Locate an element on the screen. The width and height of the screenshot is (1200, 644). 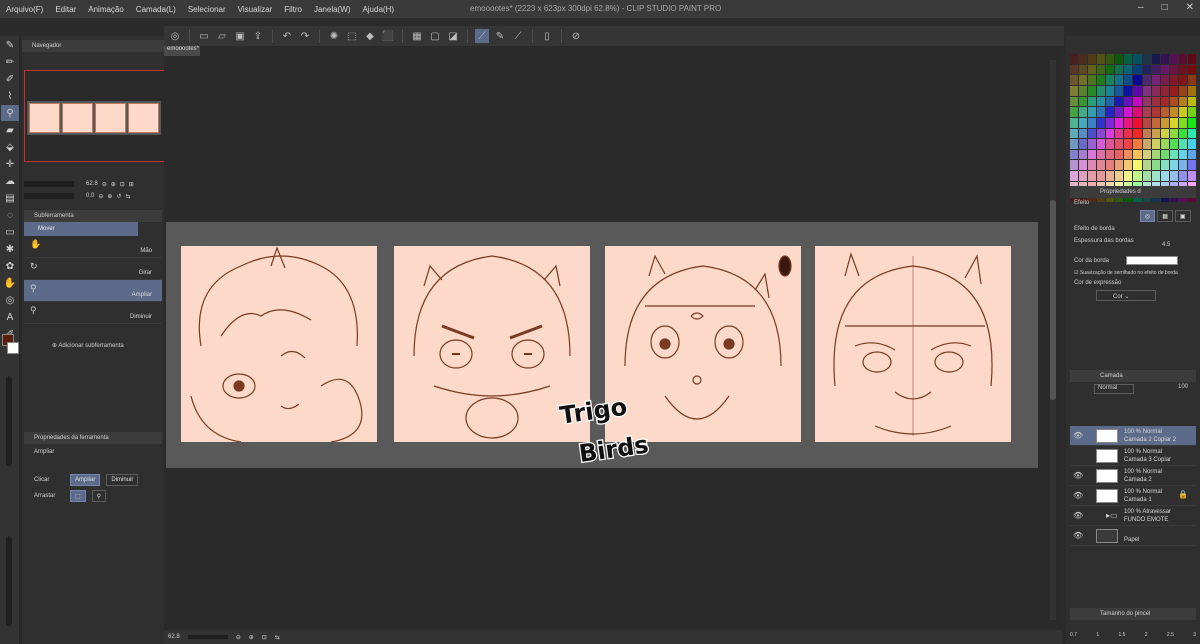
add-subtool-button: ⊕ Adicionar subferramenta is located at coordinates (88, 345).